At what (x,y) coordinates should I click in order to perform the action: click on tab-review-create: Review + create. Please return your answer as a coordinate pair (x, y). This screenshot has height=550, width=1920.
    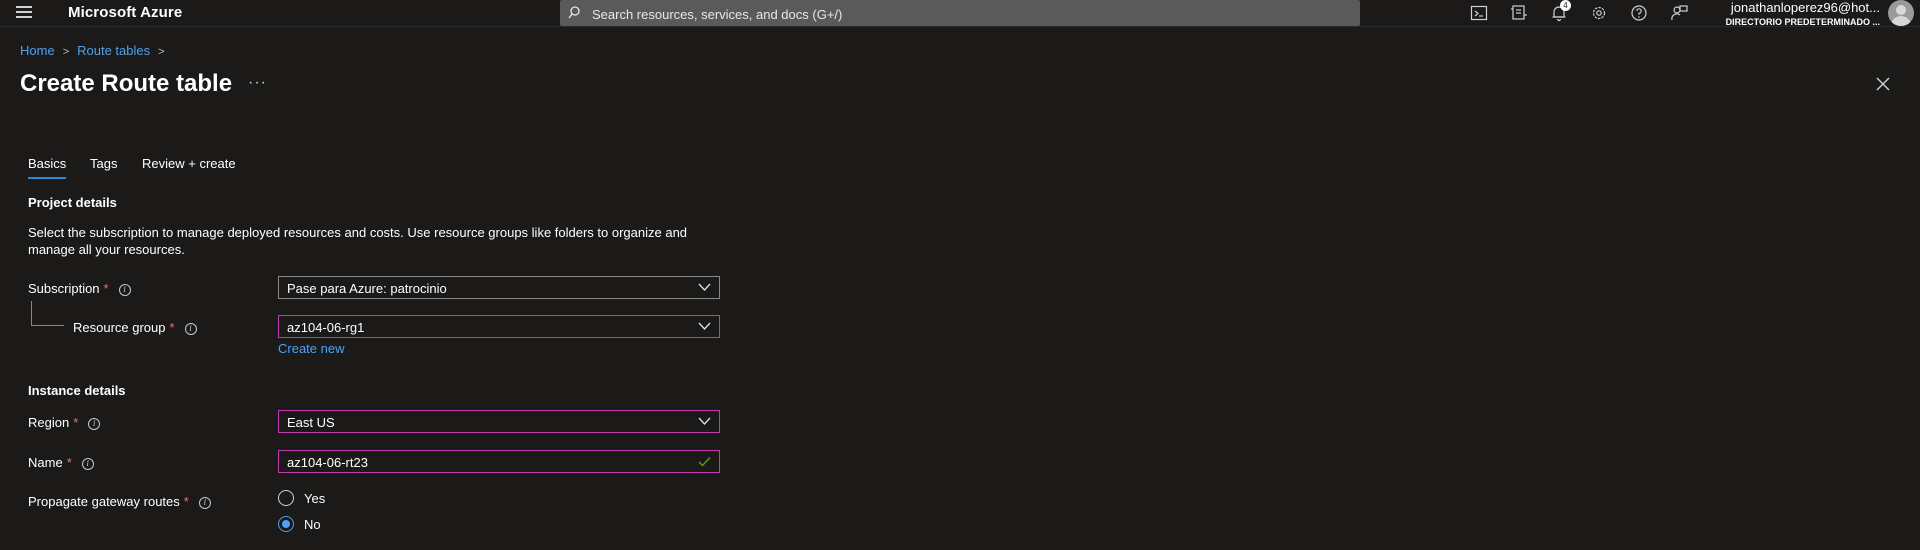
    Looking at the image, I should click on (189, 163).